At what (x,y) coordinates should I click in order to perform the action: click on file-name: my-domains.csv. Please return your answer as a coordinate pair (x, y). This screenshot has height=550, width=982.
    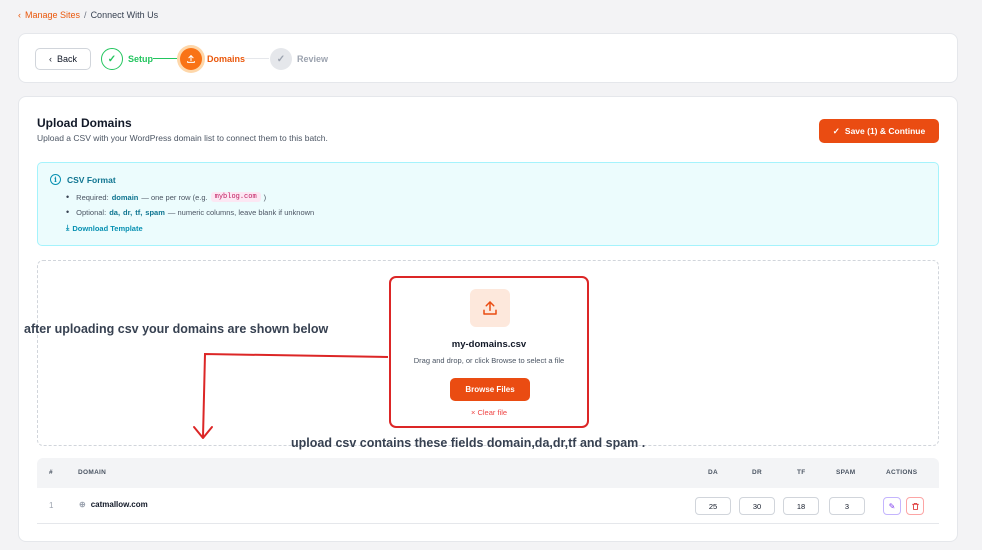
    Looking at the image, I should click on (489, 344).